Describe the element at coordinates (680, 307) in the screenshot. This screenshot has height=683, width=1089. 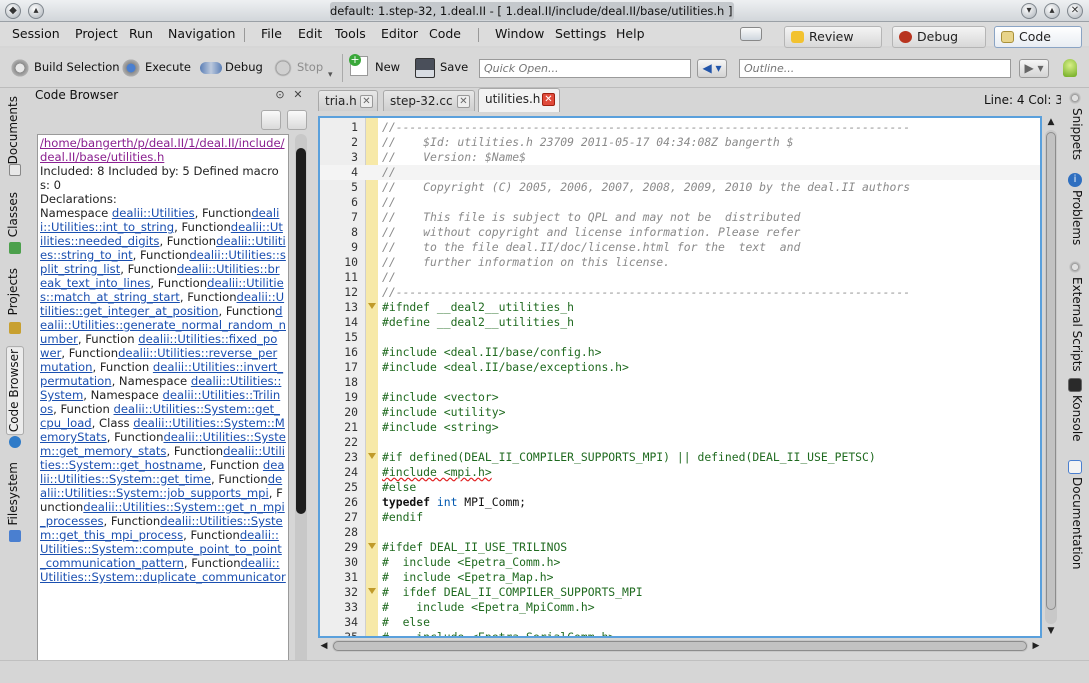
I see `code-line: 13 #ifndef __deal2__utilities_h` at that location.